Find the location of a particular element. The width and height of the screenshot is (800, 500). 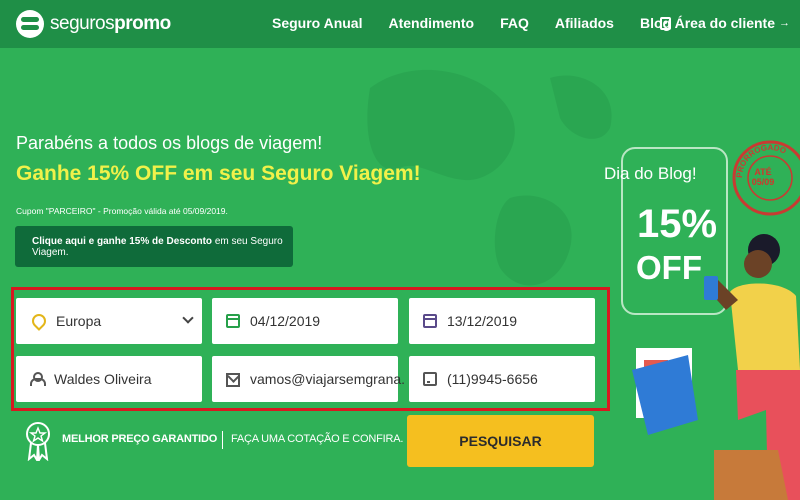

name-value: Waldes Oliveira is located at coordinates (103, 379).